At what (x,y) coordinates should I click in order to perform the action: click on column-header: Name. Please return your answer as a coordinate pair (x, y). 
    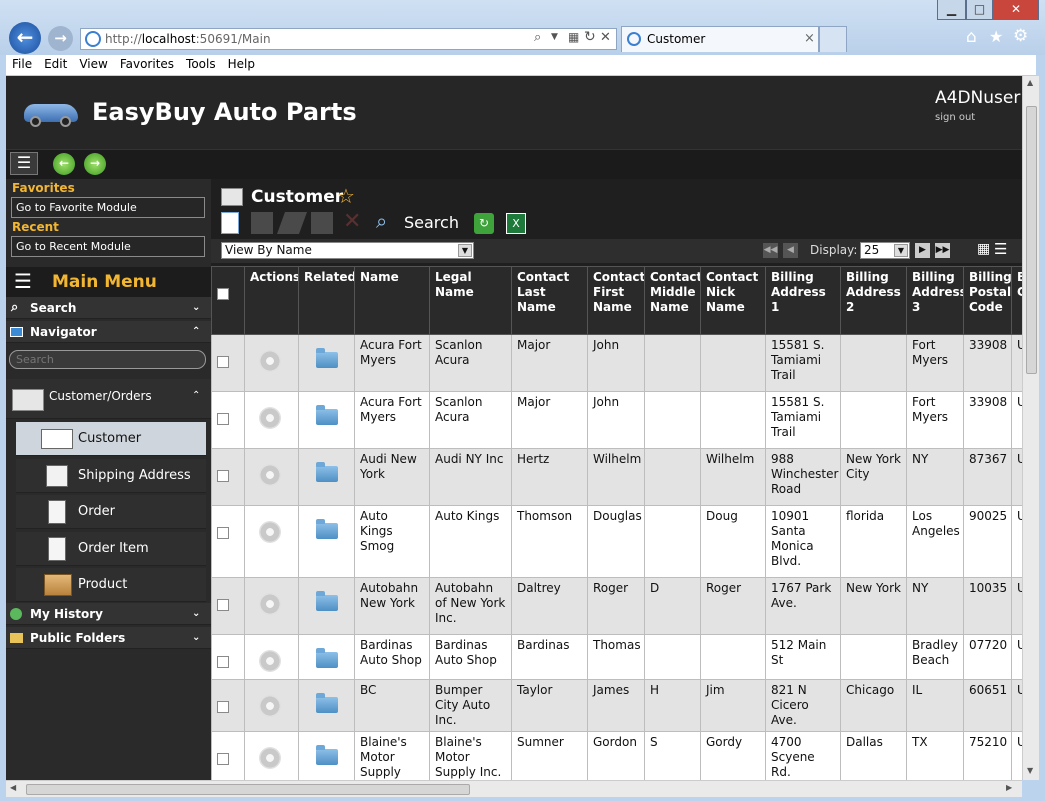
    Looking at the image, I should click on (392, 300).